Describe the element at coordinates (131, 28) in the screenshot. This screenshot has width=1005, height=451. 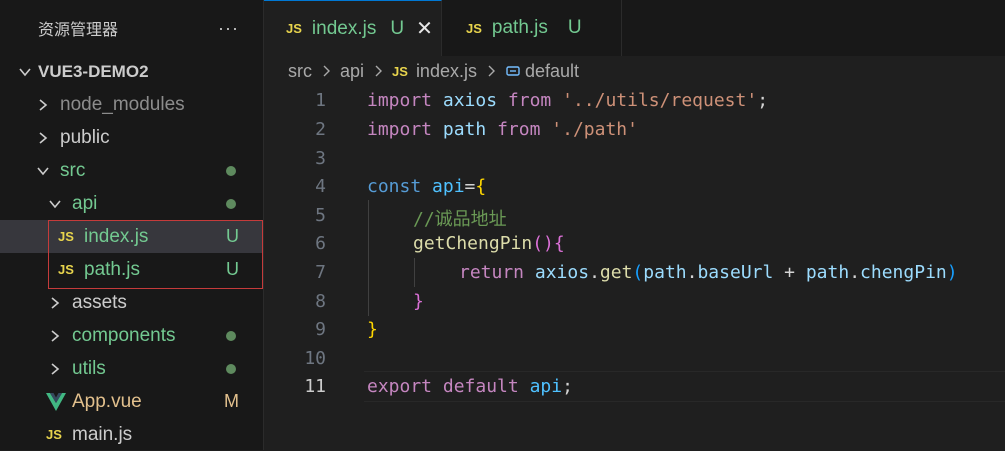
I see `explorer-header: 资源管理器 ···` at that location.